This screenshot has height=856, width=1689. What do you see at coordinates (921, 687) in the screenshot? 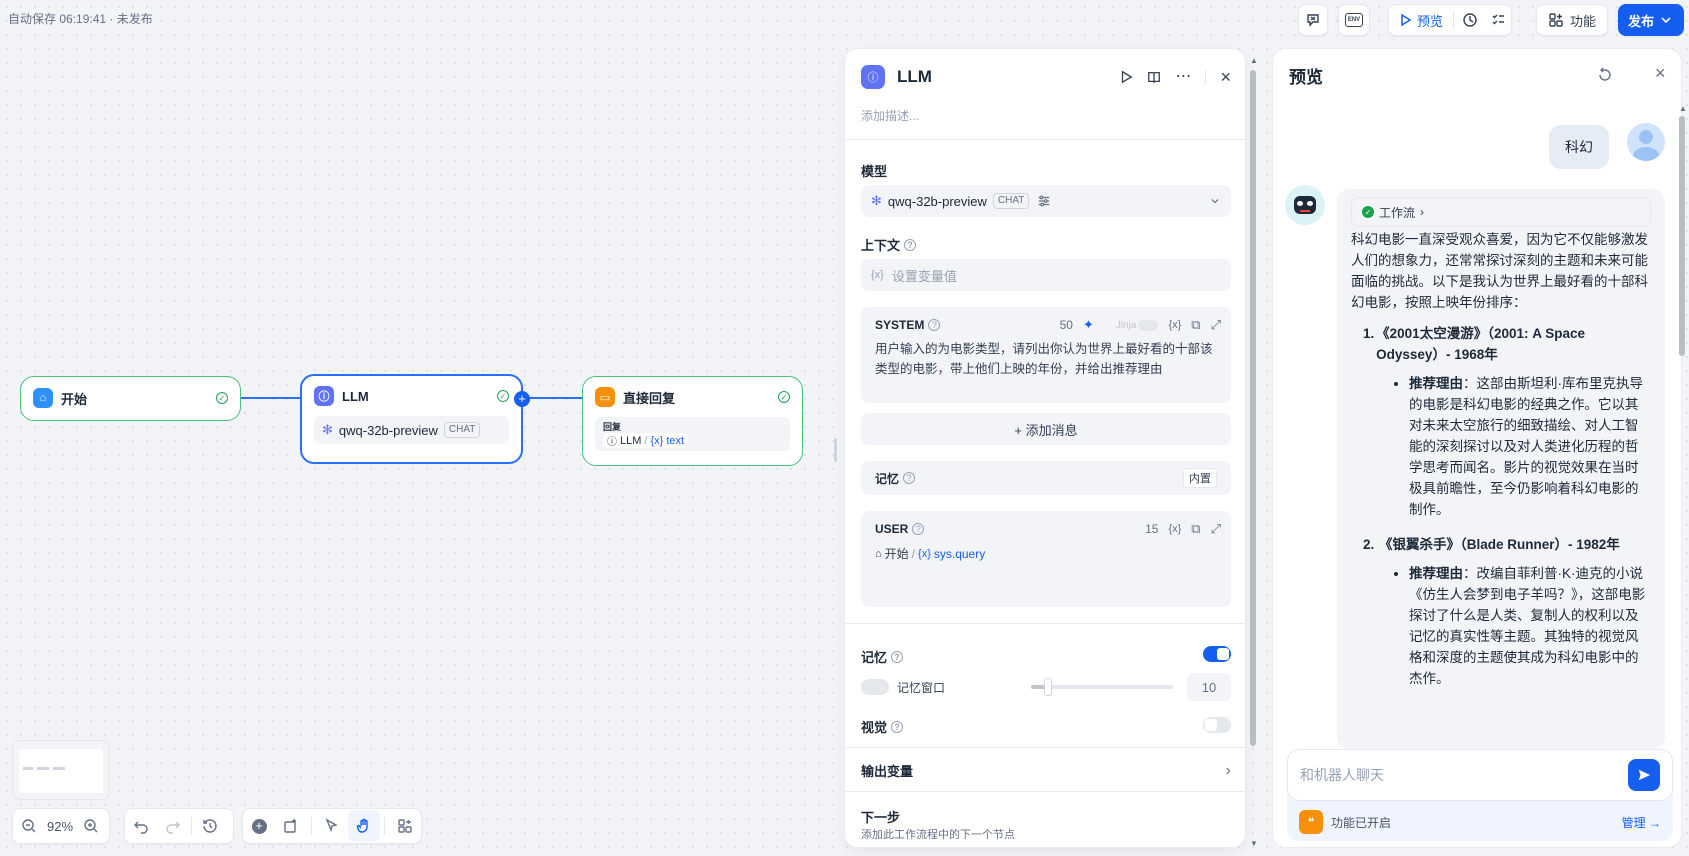
I see `memory-window-label: 记忆窗口` at bounding box center [921, 687].